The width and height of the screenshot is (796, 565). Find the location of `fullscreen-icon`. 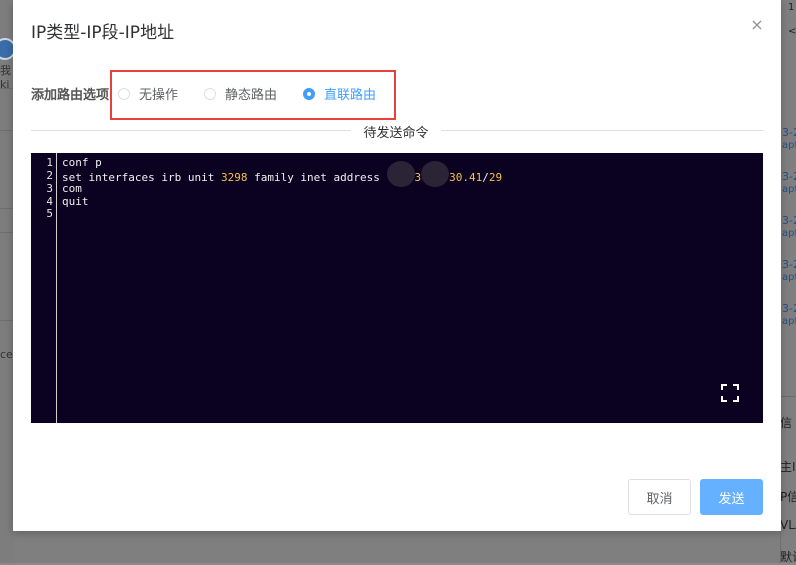

fullscreen-icon is located at coordinates (730, 393).